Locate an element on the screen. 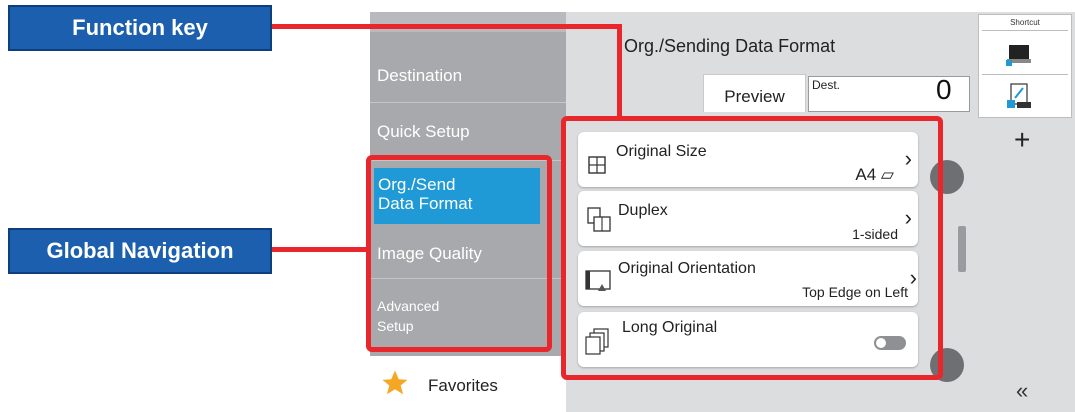  favorites-button: Favorites is located at coordinates (468, 384).